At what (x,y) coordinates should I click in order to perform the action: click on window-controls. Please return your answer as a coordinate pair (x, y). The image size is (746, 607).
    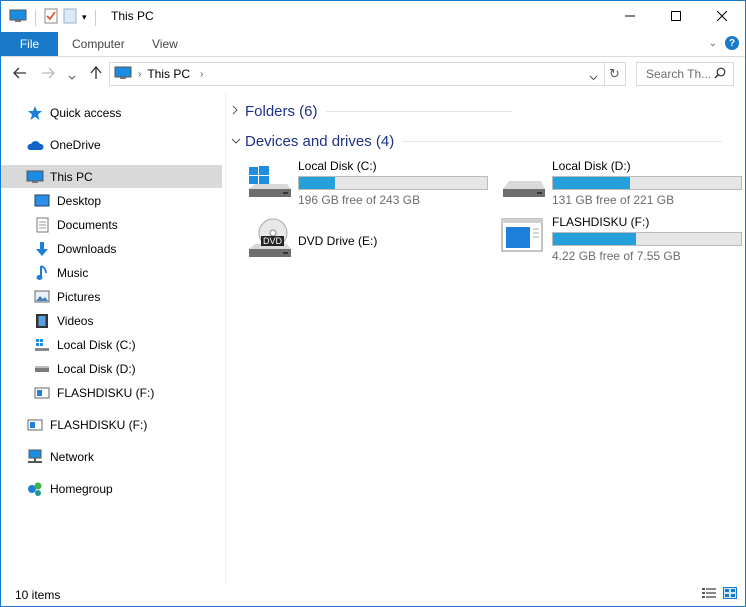
    Looking at the image, I should click on (676, 16).